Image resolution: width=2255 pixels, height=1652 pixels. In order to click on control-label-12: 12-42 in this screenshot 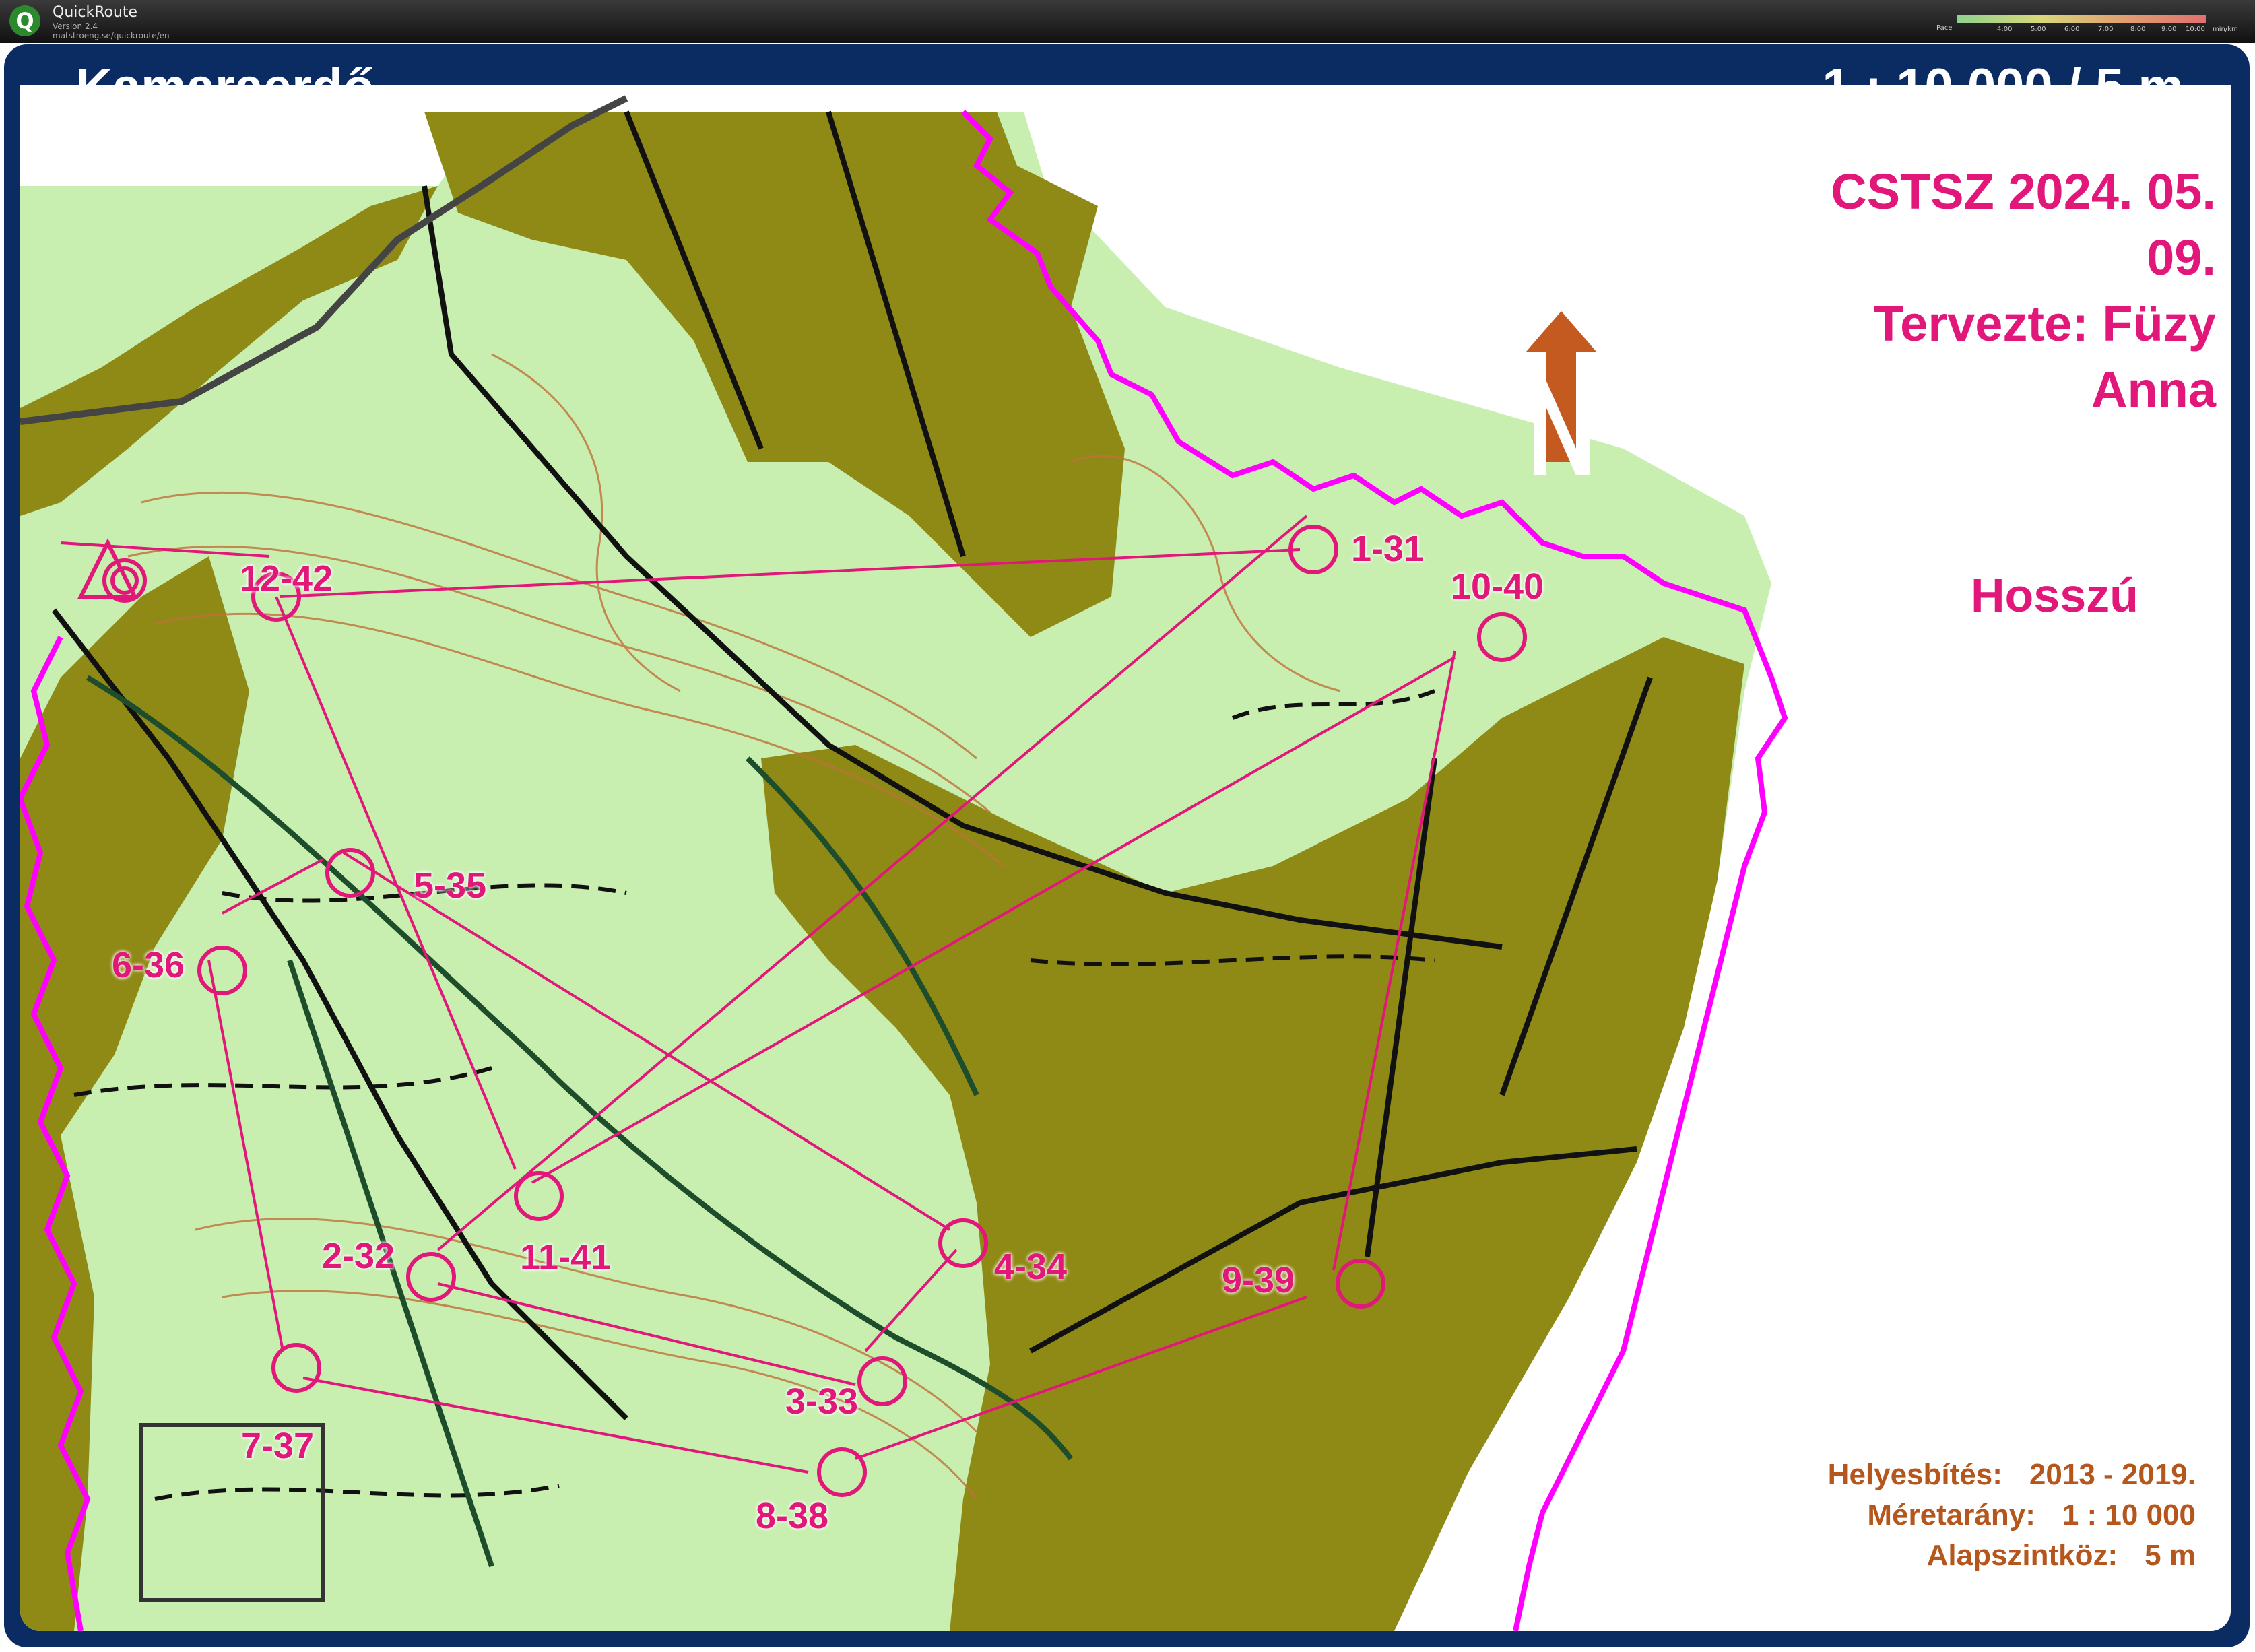, I will do `click(286, 578)`.